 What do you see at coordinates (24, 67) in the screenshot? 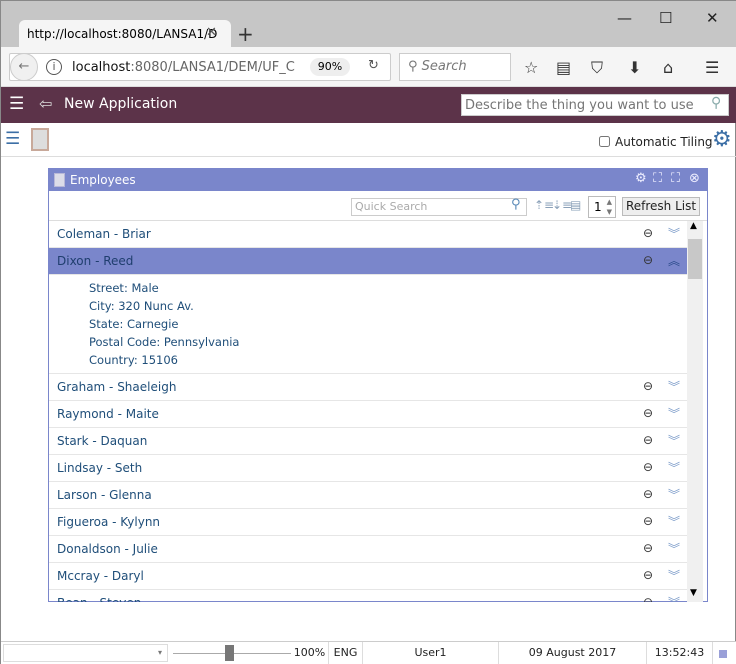
I see `back-button: ←` at bounding box center [24, 67].